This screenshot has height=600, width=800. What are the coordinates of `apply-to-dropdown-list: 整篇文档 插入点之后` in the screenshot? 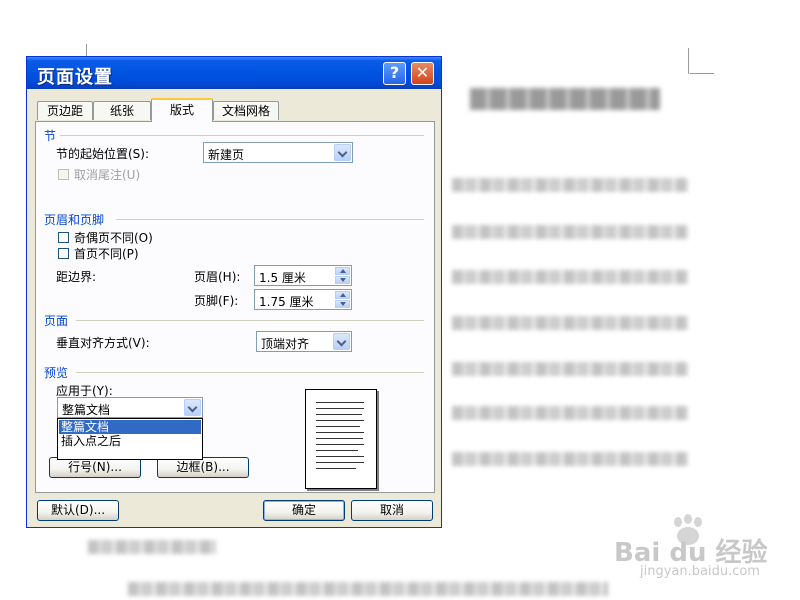 It's located at (130, 439).